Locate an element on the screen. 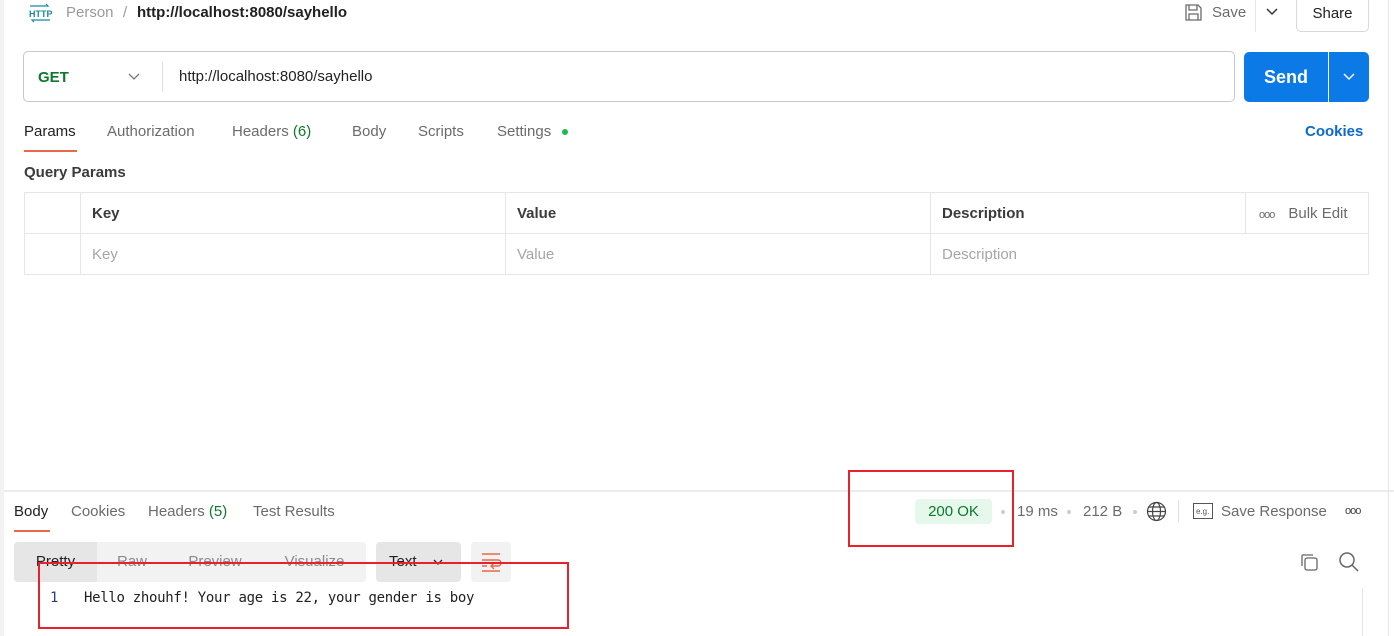  response-tab-test-results: Test Results is located at coordinates (294, 511).